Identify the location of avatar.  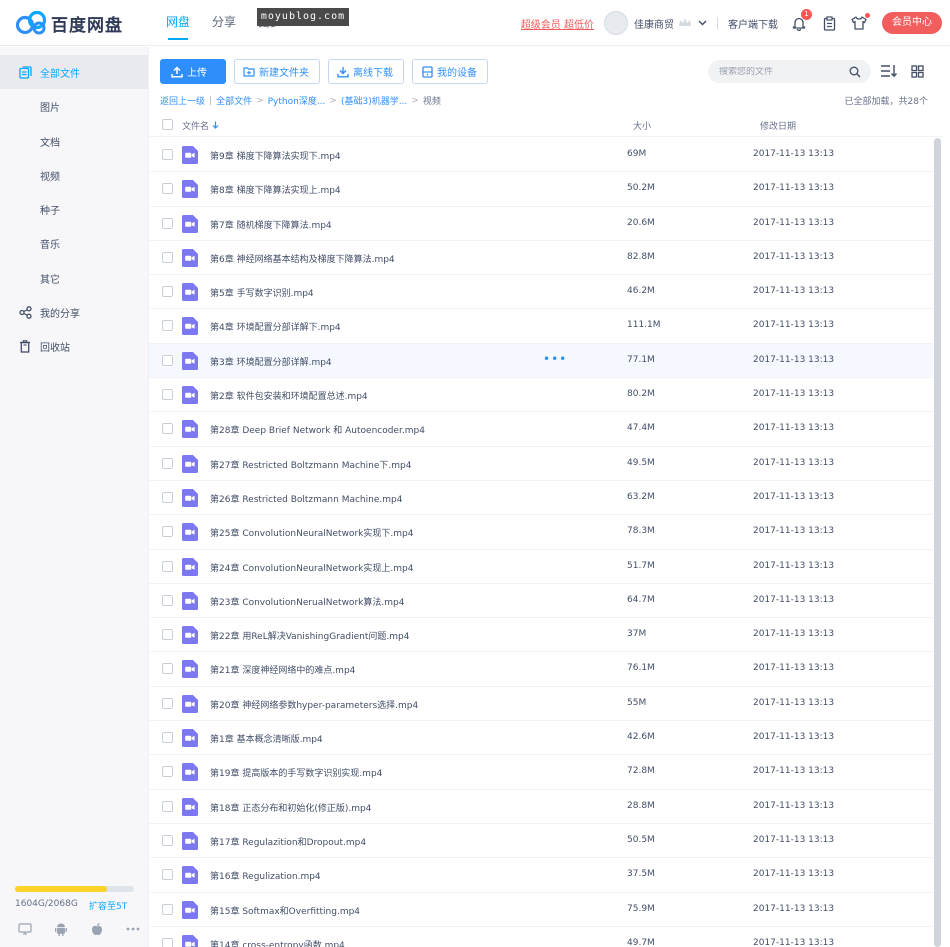
(616, 23).